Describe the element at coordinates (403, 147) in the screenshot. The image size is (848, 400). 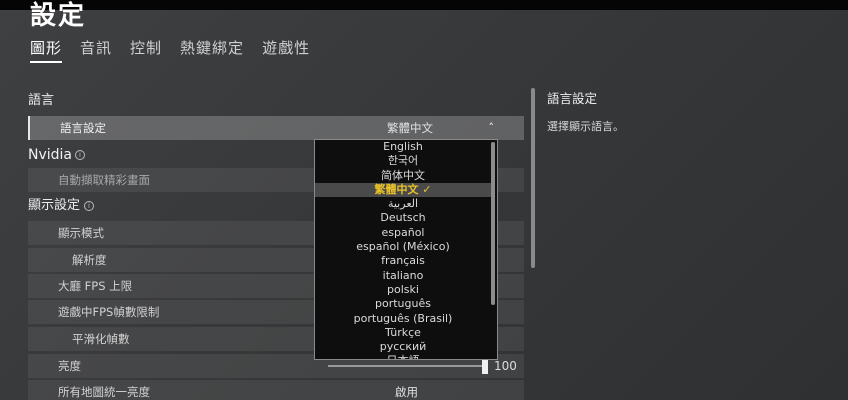
I see `language-option: English` at that location.